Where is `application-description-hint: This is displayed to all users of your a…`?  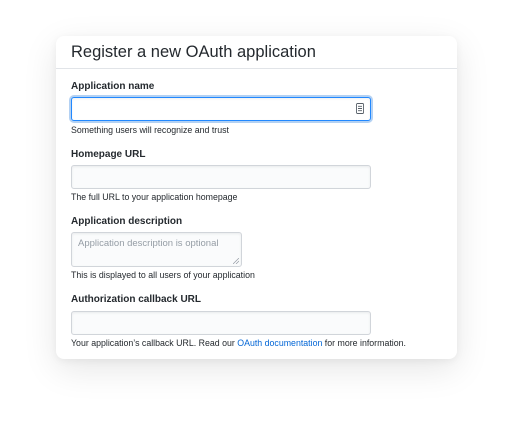
application-description-hint: This is displayed to all users of your a… is located at coordinates (163, 275).